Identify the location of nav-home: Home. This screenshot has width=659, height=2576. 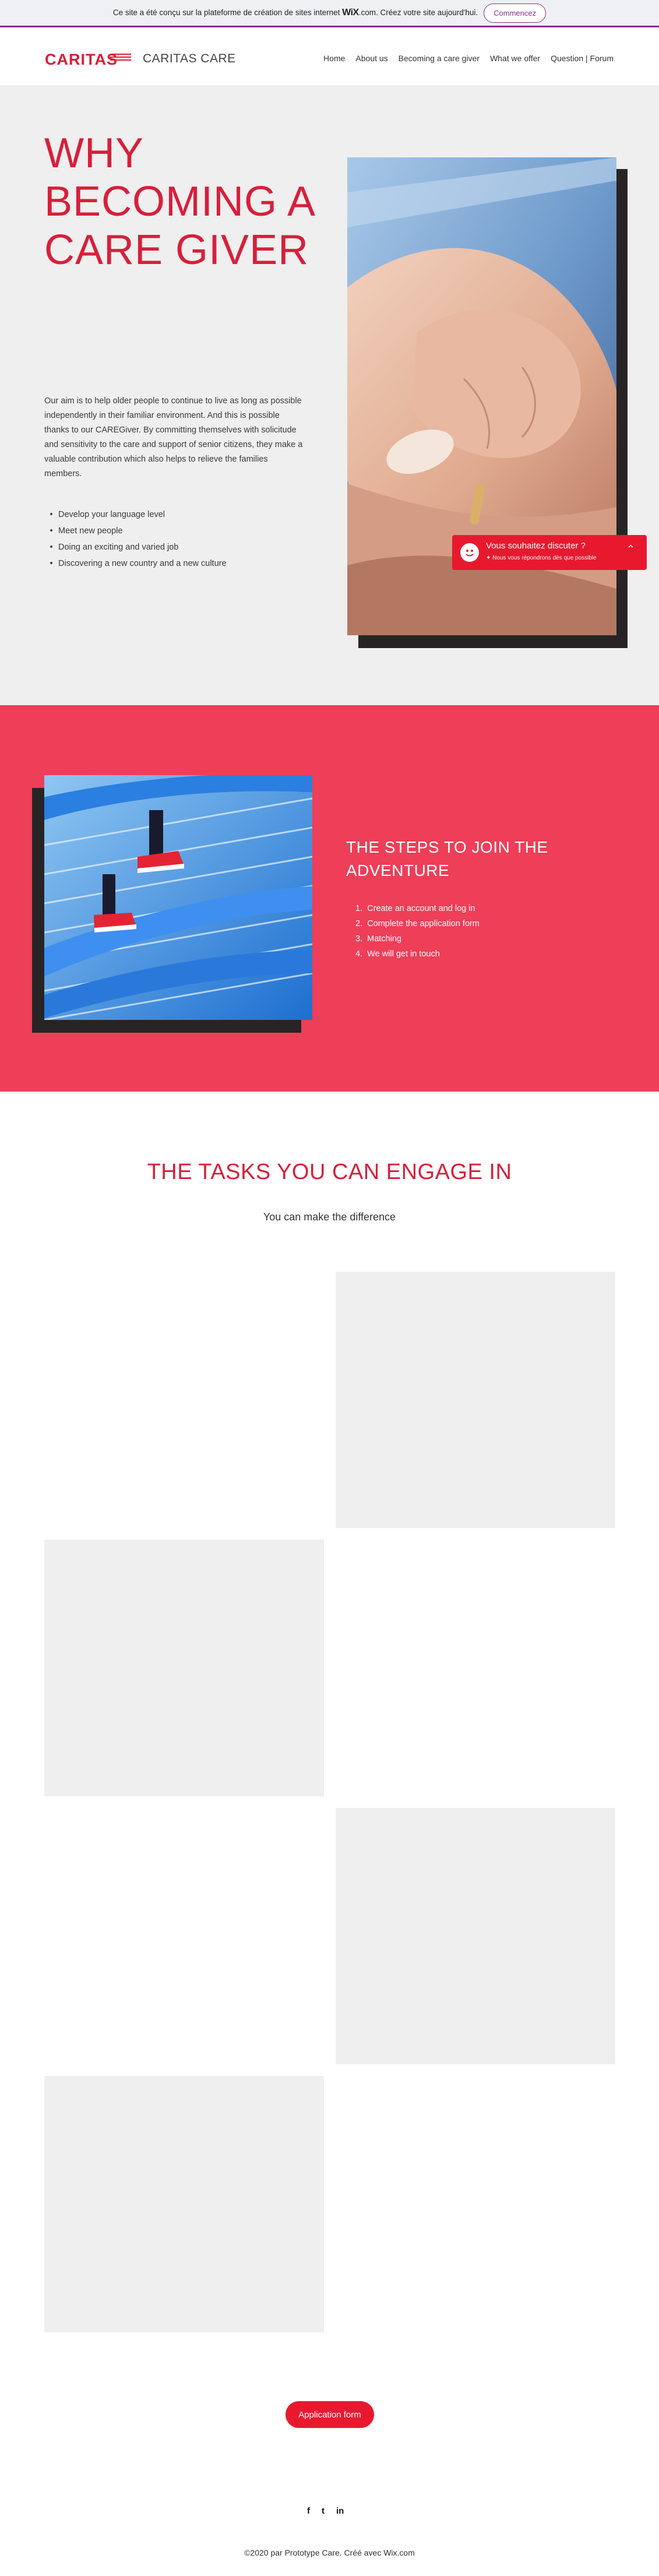
(334, 59).